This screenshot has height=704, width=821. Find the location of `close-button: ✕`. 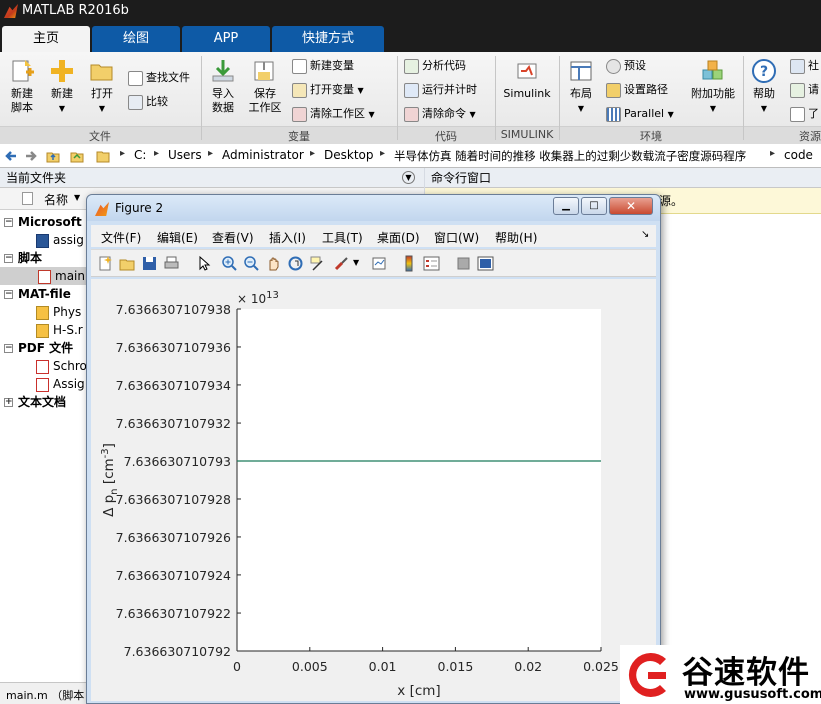

close-button: ✕ is located at coordinates (631, 206).